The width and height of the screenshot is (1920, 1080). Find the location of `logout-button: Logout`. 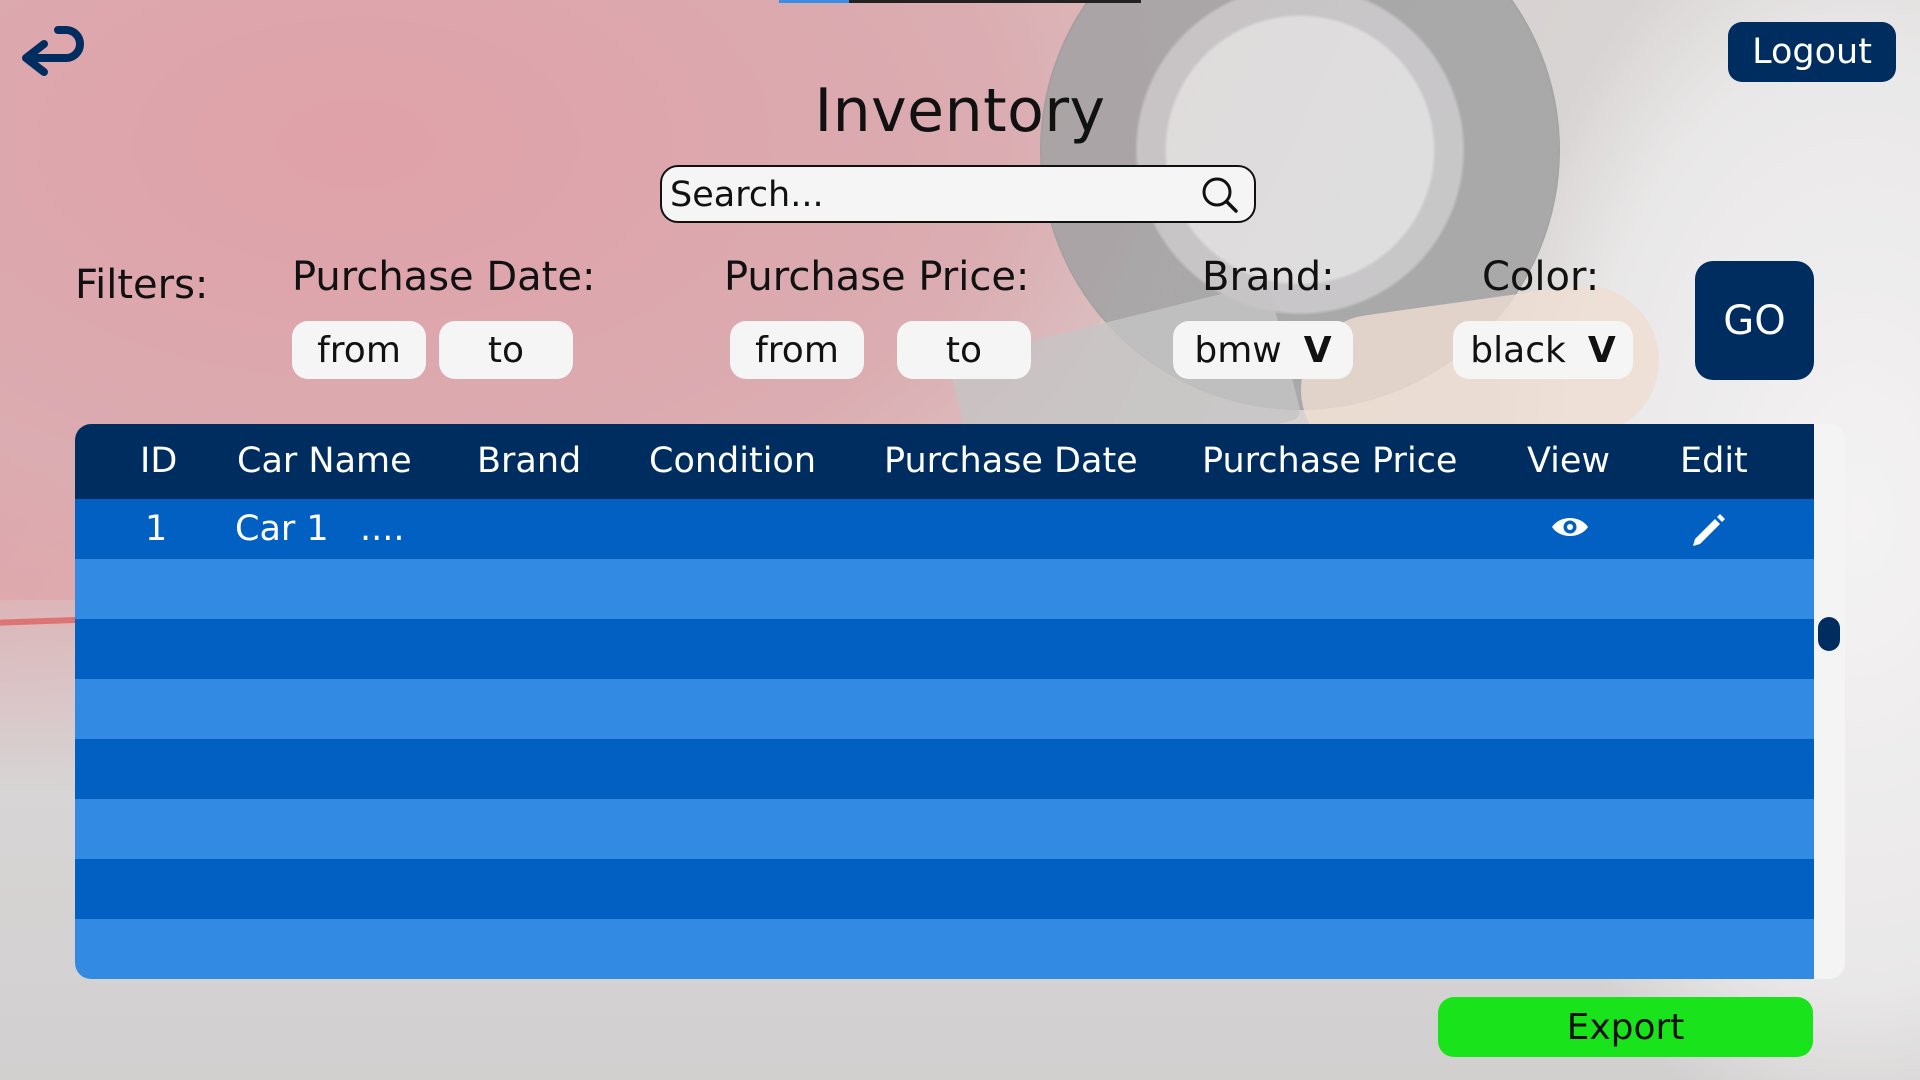

logout-button: Logout is located at coordinates (1812, 52).